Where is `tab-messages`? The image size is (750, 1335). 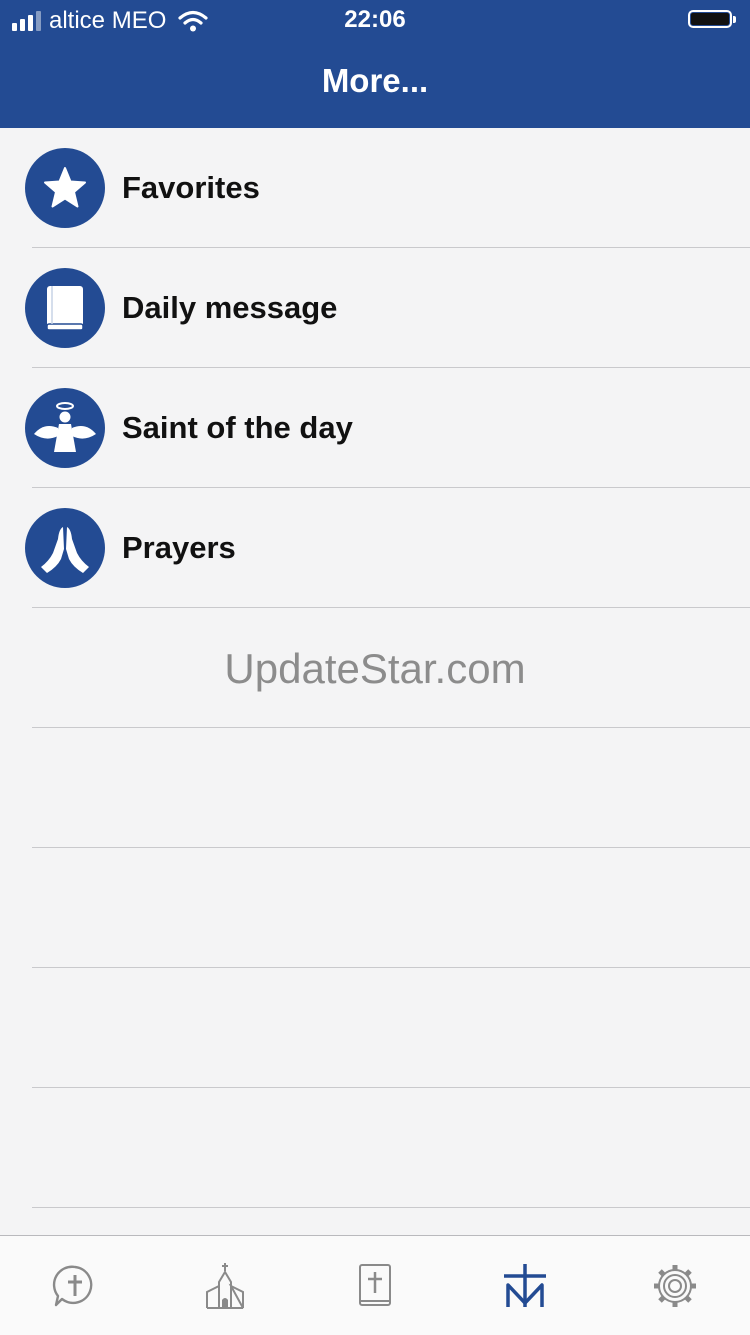 tab-messages is located at coordinates (75, 1285).